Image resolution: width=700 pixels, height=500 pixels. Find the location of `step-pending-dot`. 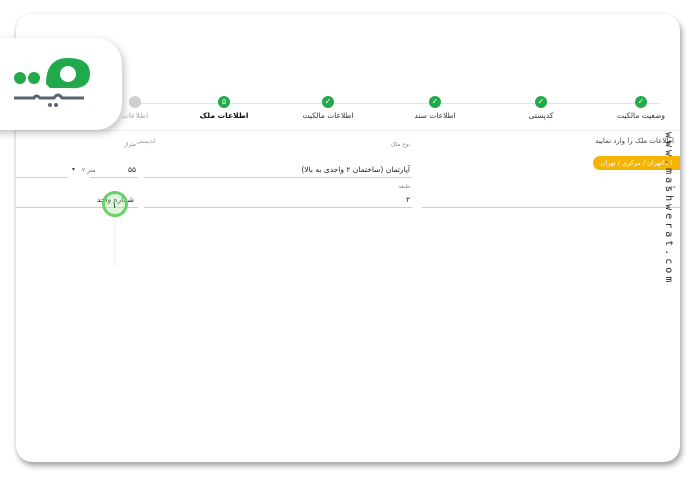

step-pending-dot is located at coordinates (135, 102).